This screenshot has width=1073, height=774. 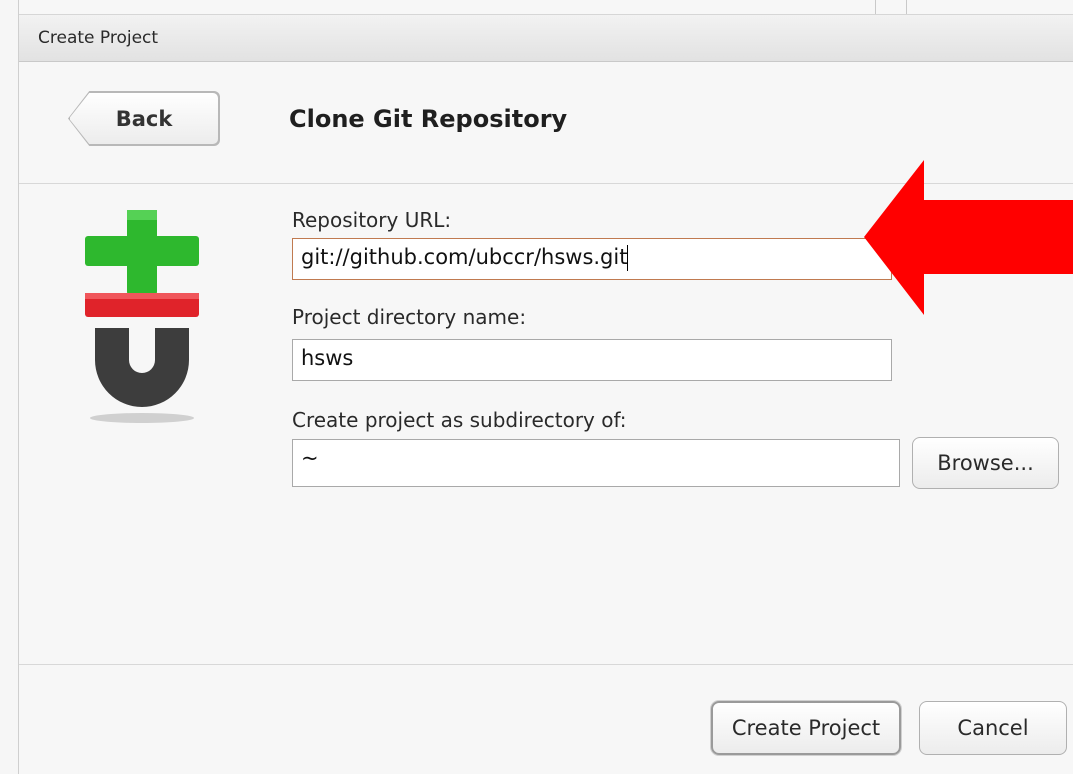 I want to click on cancel-button-label: Cancel, so click(x=993, y=728).